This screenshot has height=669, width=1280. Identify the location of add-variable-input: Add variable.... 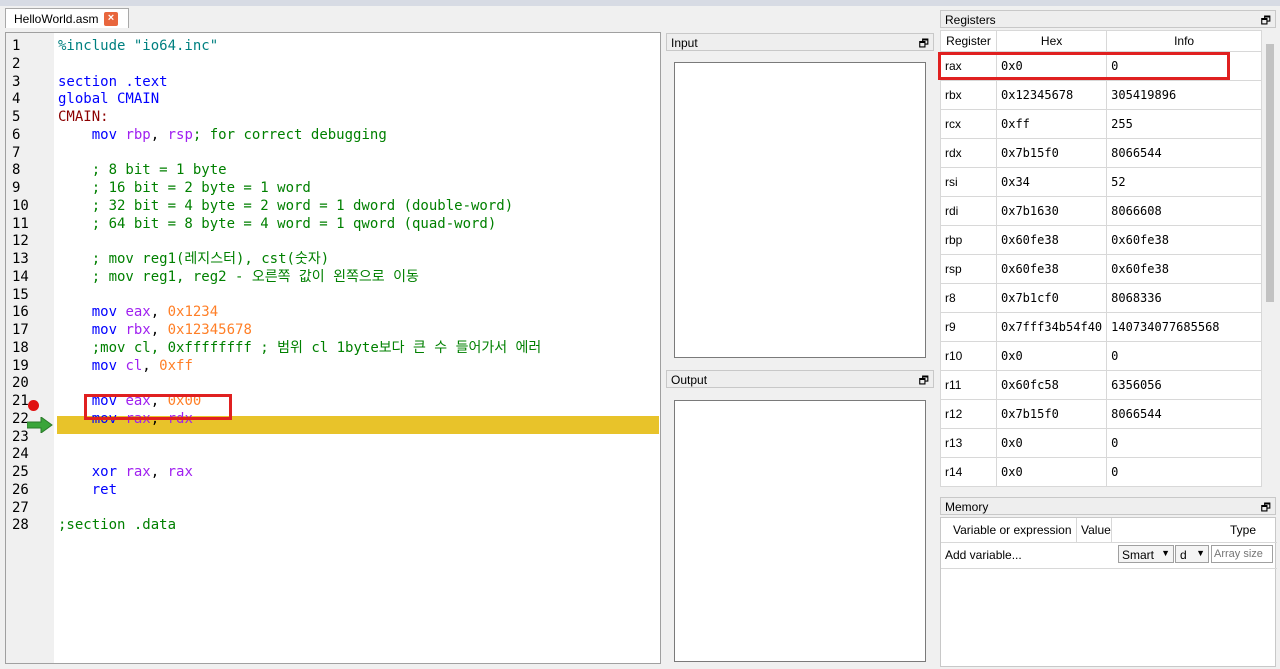
(983, 555).